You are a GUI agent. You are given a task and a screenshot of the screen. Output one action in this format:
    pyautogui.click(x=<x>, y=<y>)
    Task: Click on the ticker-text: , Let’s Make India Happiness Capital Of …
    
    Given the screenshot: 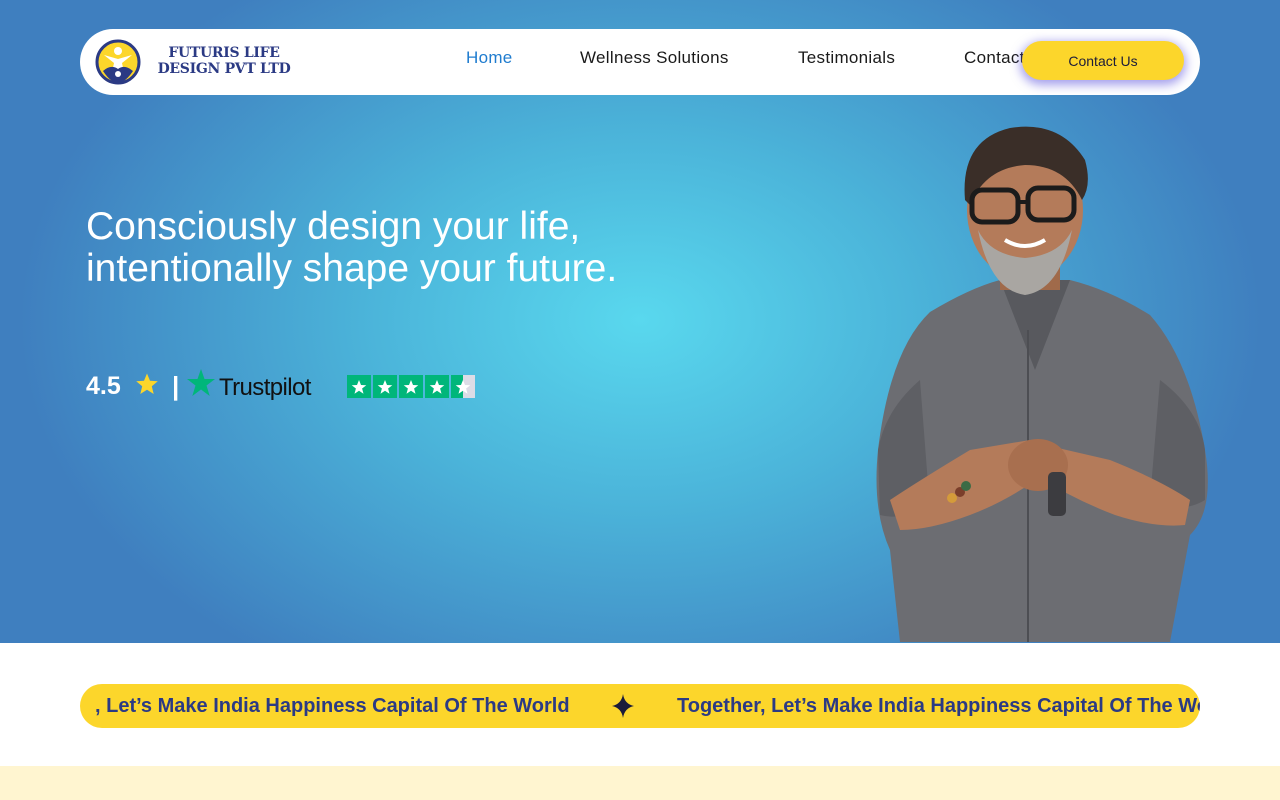 What is the action you would take?
    pyautogui.click(x=332, y=706)
    